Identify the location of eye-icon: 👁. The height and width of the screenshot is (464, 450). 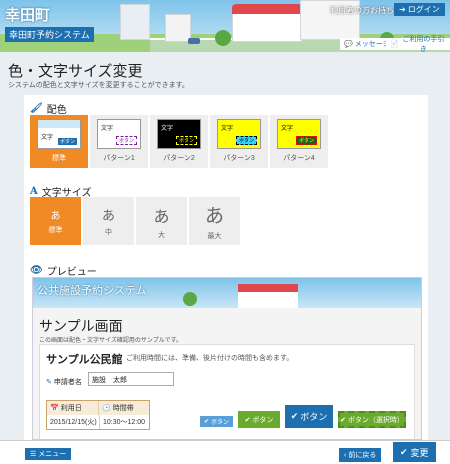
(36, 270).